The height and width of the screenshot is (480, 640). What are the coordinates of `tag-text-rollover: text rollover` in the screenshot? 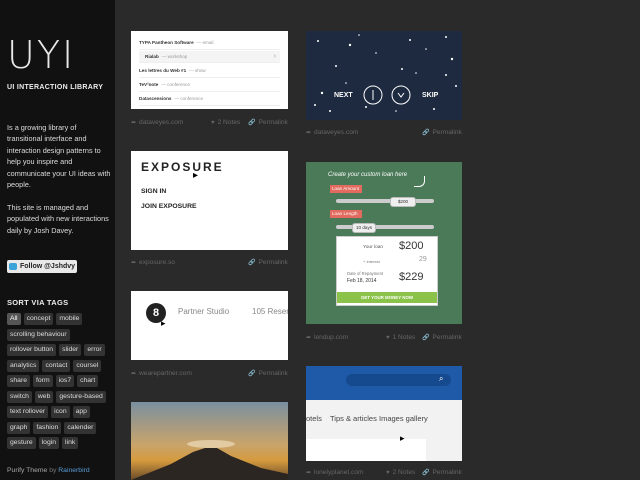 It's located at (28, 412).